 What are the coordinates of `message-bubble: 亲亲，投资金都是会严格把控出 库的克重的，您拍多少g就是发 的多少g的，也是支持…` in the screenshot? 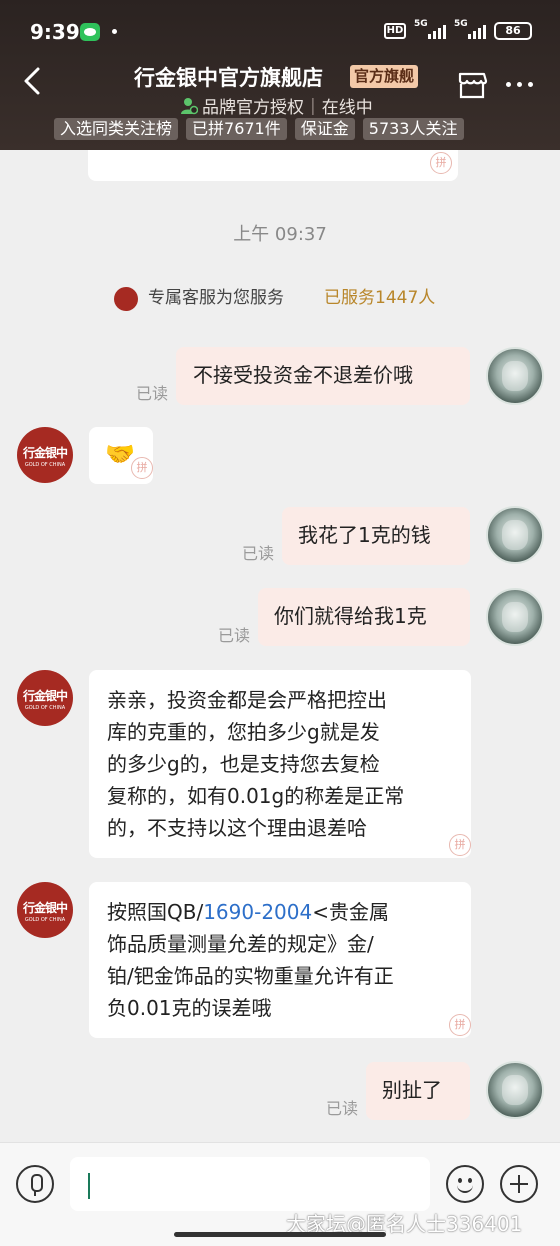 It's located at (280, 764).